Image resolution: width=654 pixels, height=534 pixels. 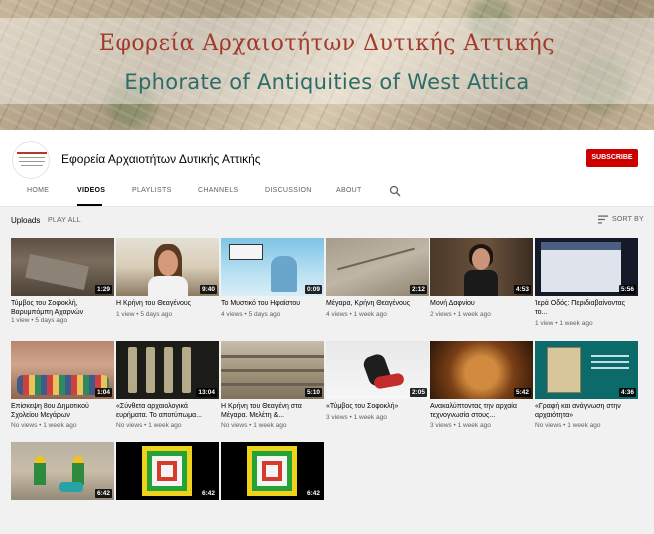 What do you see at coordinates (62, 267) in the screenshot?
I see `video-thumbnail: 1:29` at bounding box center [62, 267].